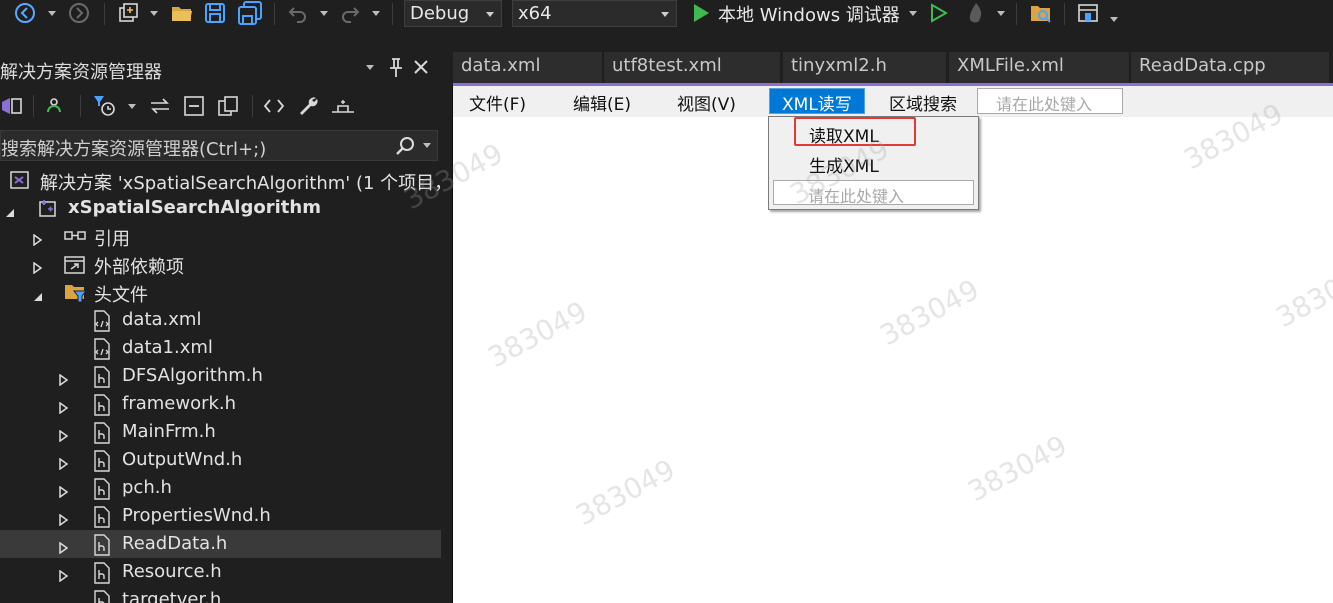 The image size is (1333, 603). What do you see at coordinates (1010, 65) in the screenshot?
I see `tab-label: XMLFile.xml` at bounding box center [1010, 65].